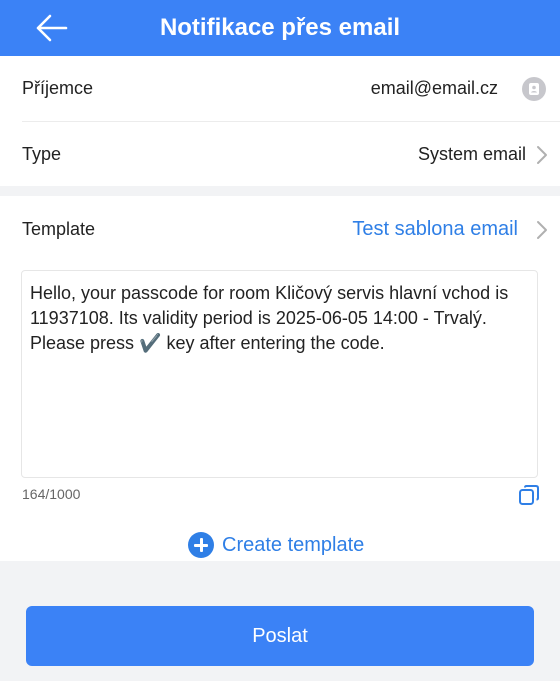  What do you see at coordinates (42, 154) in the screenshot?
I see `type-label: Type` at bounding box center [42, 154].